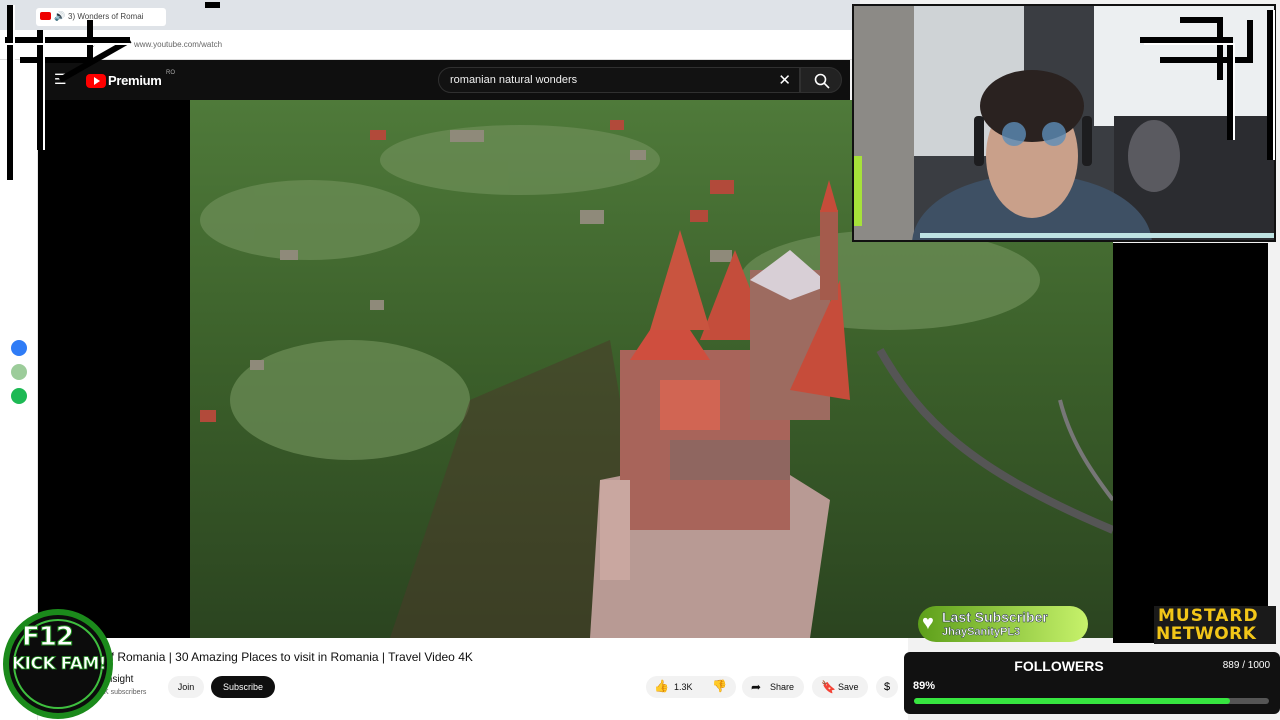 The width and height of the screenshot is (1280, 720). I want to click on followers-progress-track, so click(1091, 701).